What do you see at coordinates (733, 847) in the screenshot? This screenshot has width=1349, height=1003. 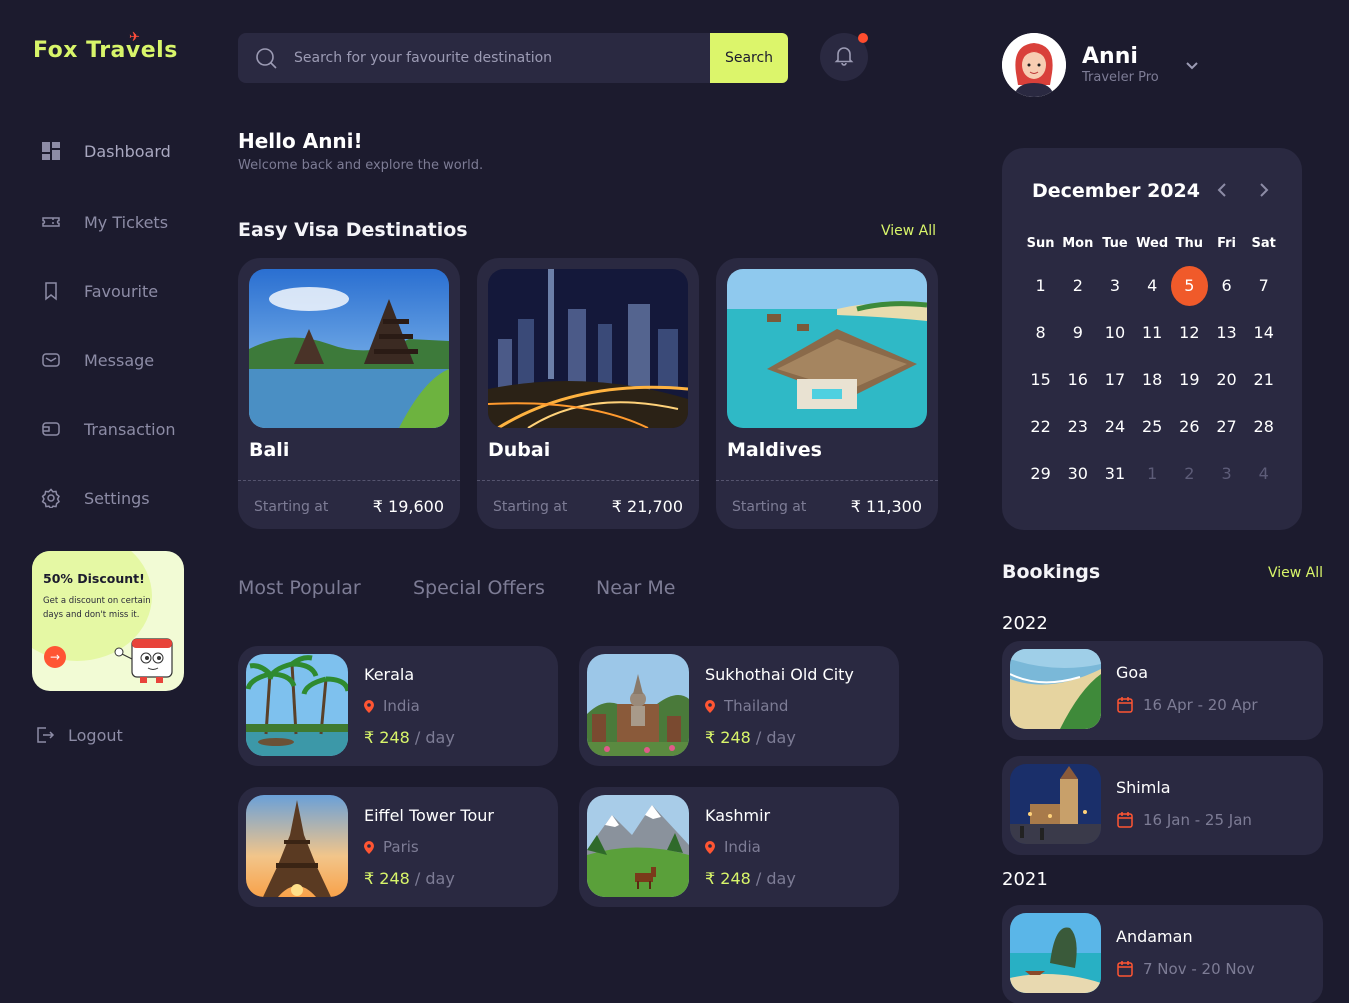 I see `destination-location: India` at bounding box center [733, 847].